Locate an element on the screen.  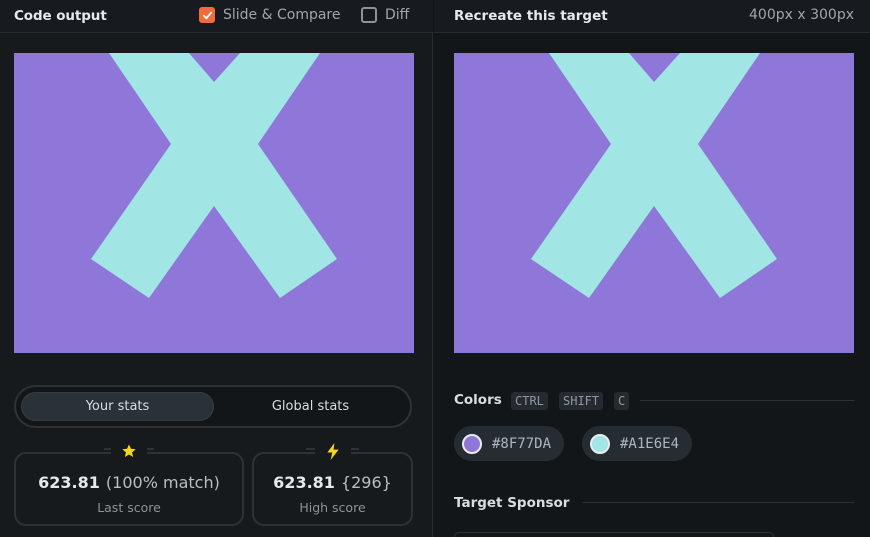
tab-your-stats: Your stats is located at coordinates (117, 406).